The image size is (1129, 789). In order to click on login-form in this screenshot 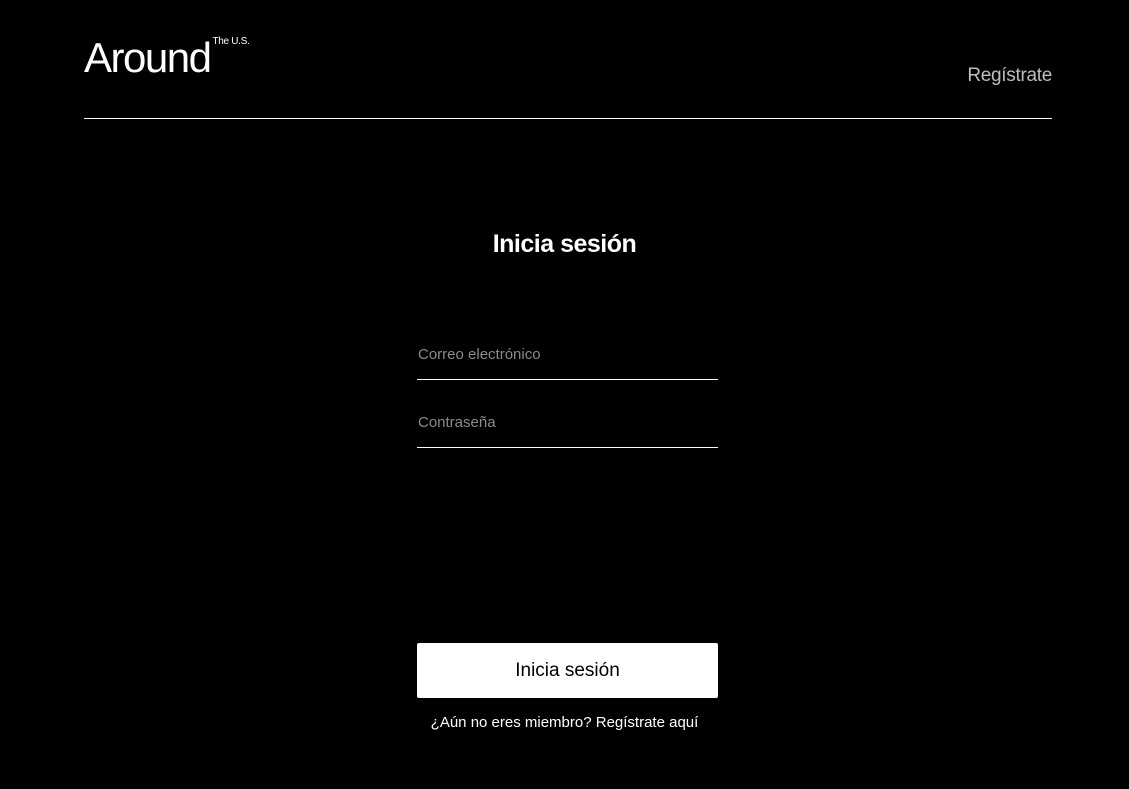, I will do `click(567, 389)`.